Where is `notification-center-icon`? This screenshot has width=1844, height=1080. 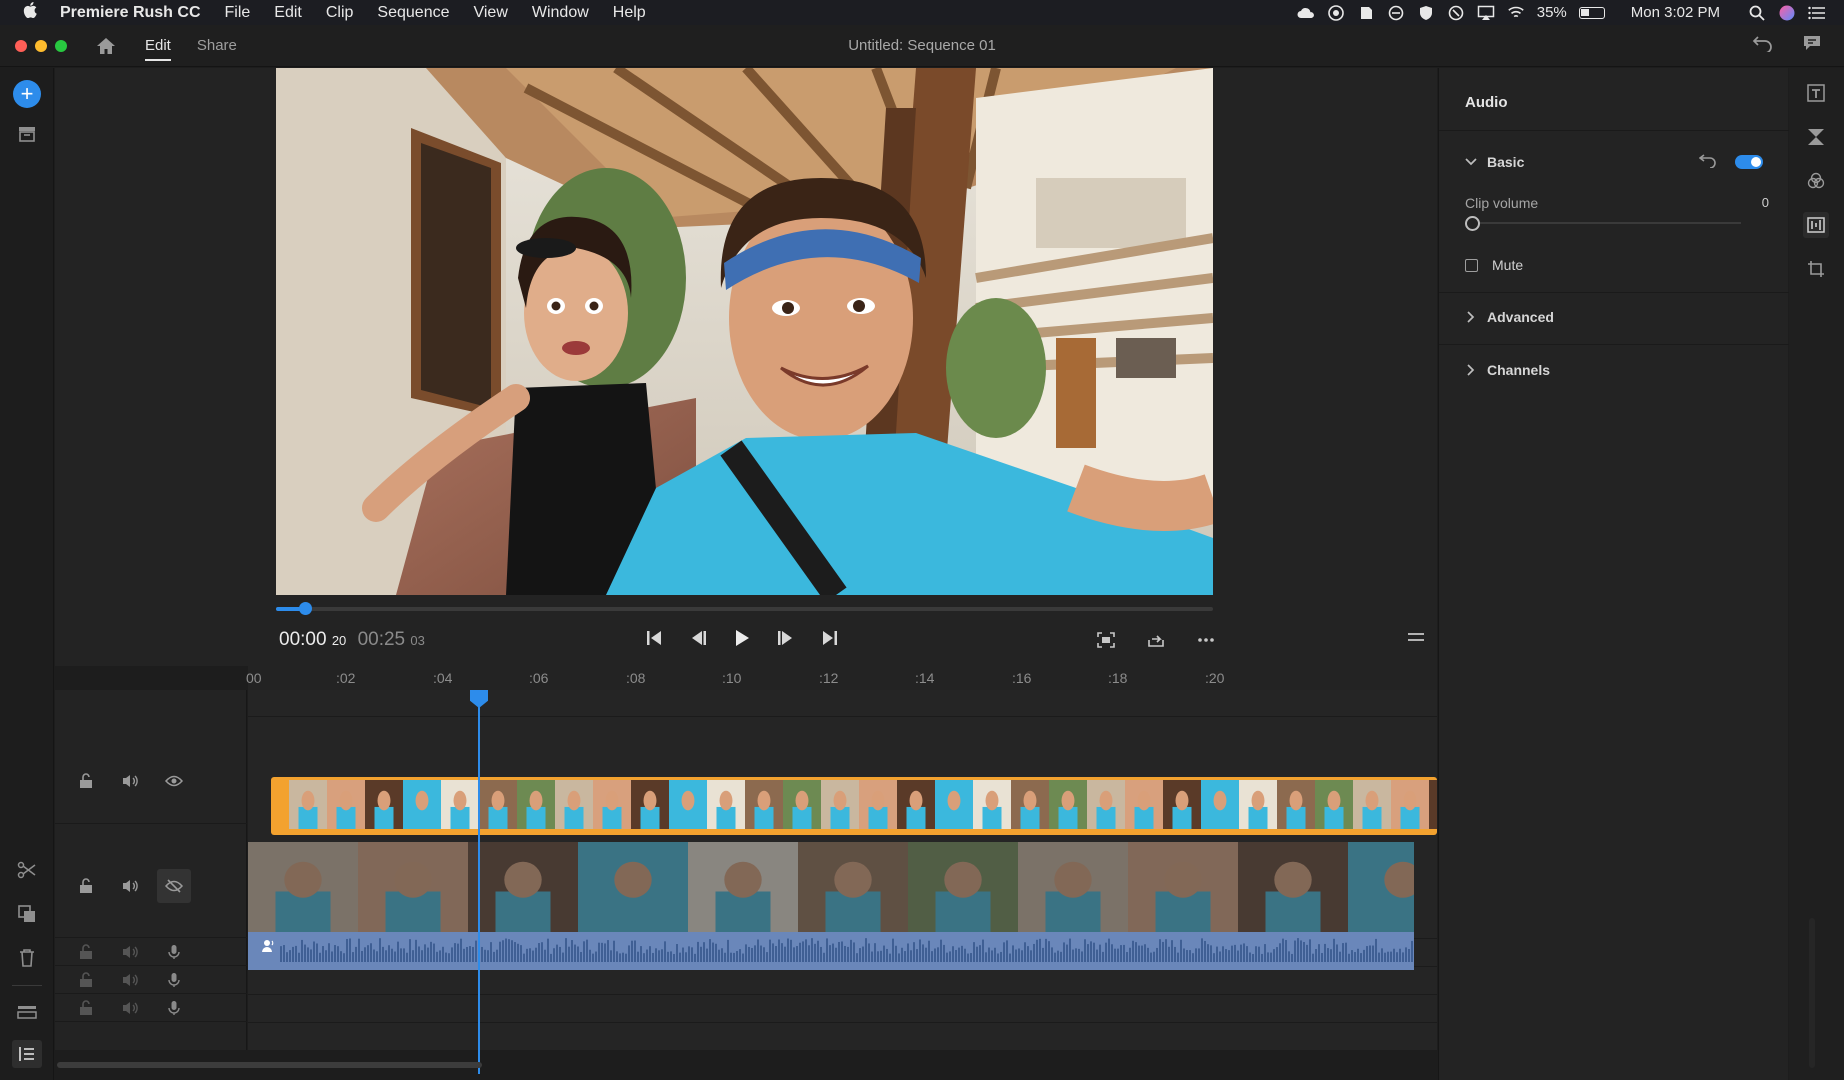 notification-center-icon is located at coordinates (1817, 13).